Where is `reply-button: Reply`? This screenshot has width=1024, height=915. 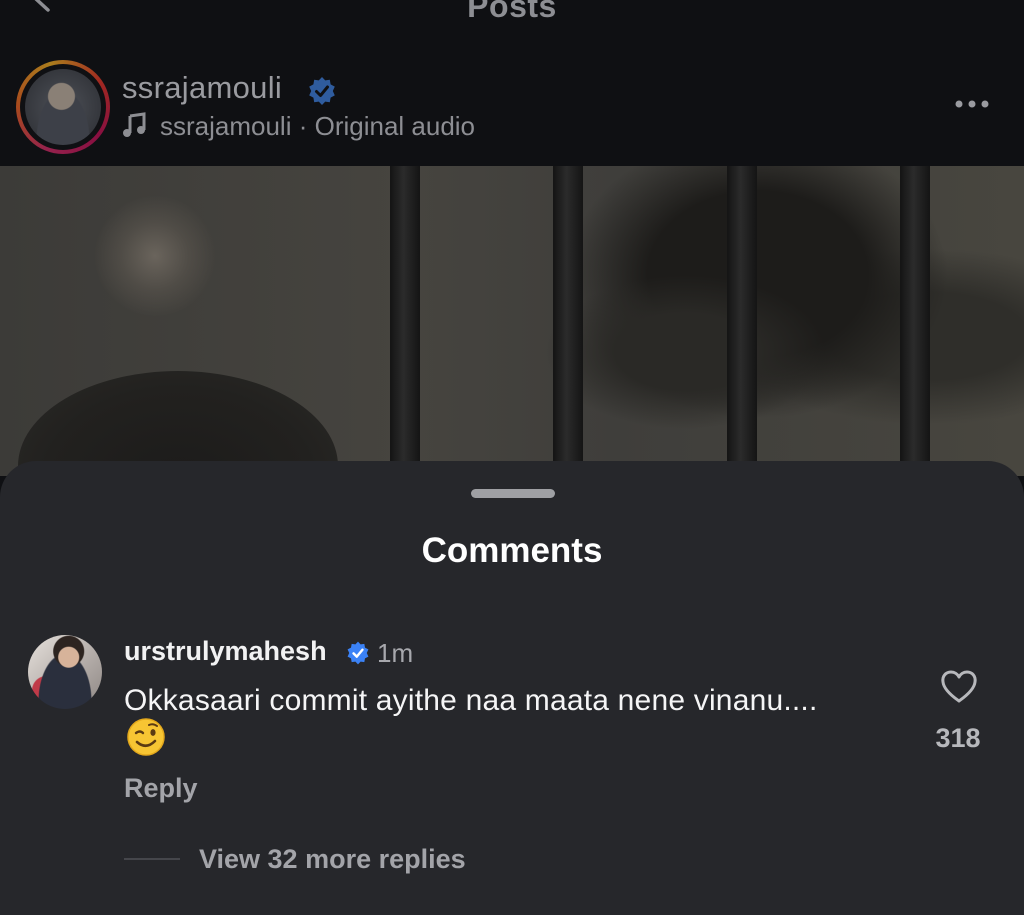
reply-button: Reply is located at coordinates (161, 788).